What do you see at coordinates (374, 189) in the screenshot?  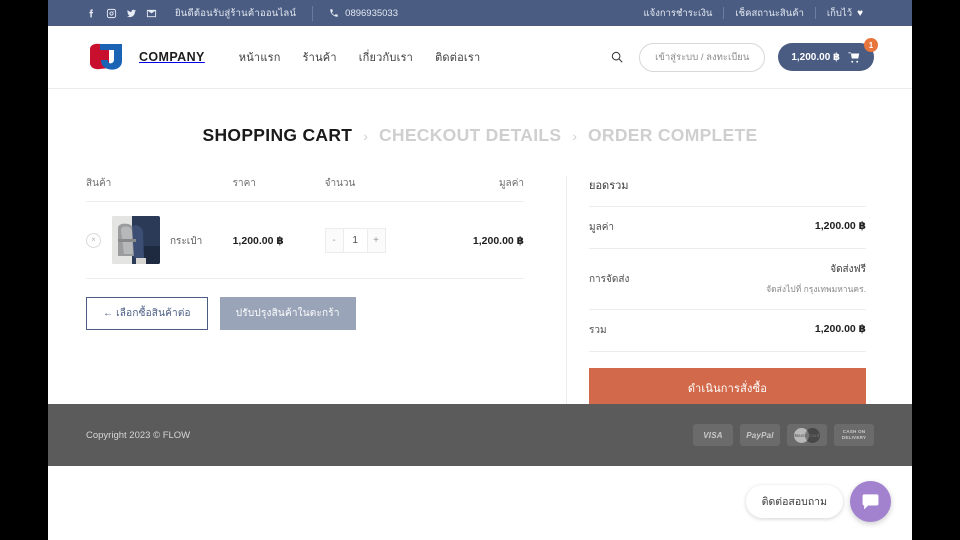 I see `column-quantity: จำนวน` at bounding box center [374, 189].